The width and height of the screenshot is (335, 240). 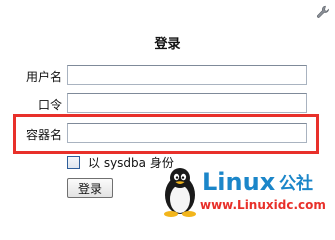 I want to click on watermark-brand-cn: 公社, so click(x=296, y=184).